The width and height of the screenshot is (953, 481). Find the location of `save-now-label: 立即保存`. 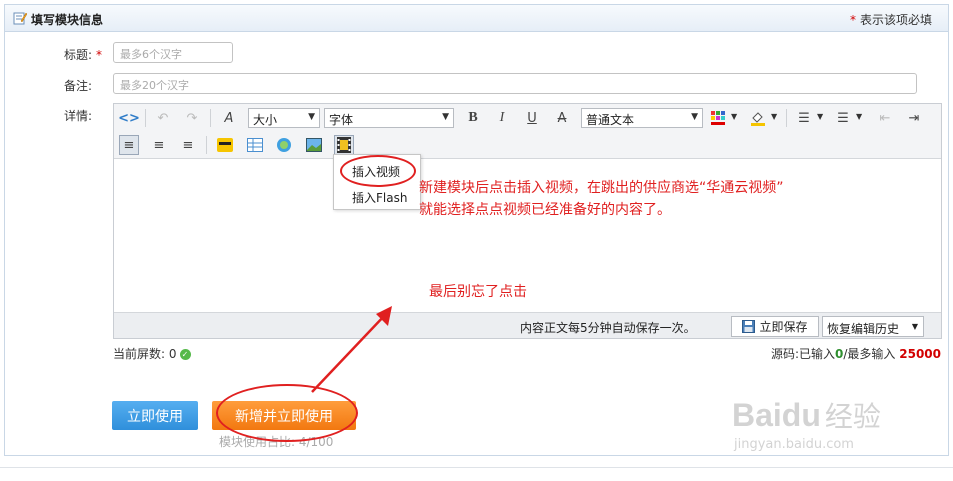

save-now-label: 立即保存 is located at coordinates (783, 327).